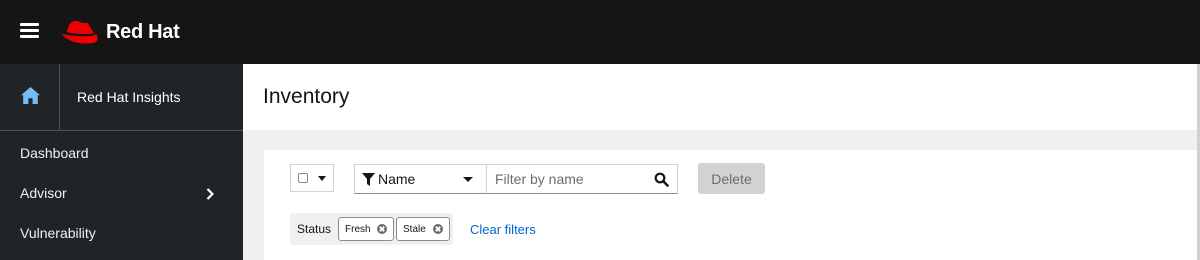  I want to click on home-icon, so click(30, 95).